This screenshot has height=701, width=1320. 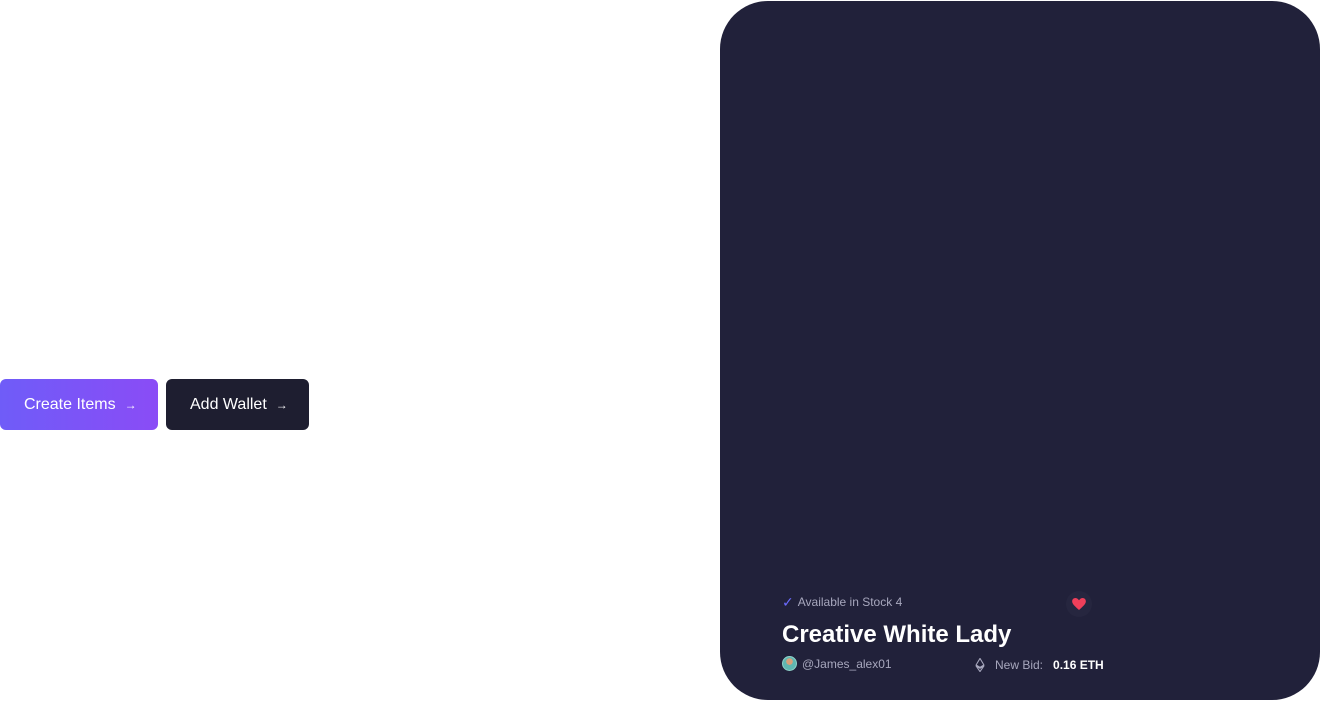 I want to click on bid-value: 0.16 ETH, so click(x=1078, y=665).